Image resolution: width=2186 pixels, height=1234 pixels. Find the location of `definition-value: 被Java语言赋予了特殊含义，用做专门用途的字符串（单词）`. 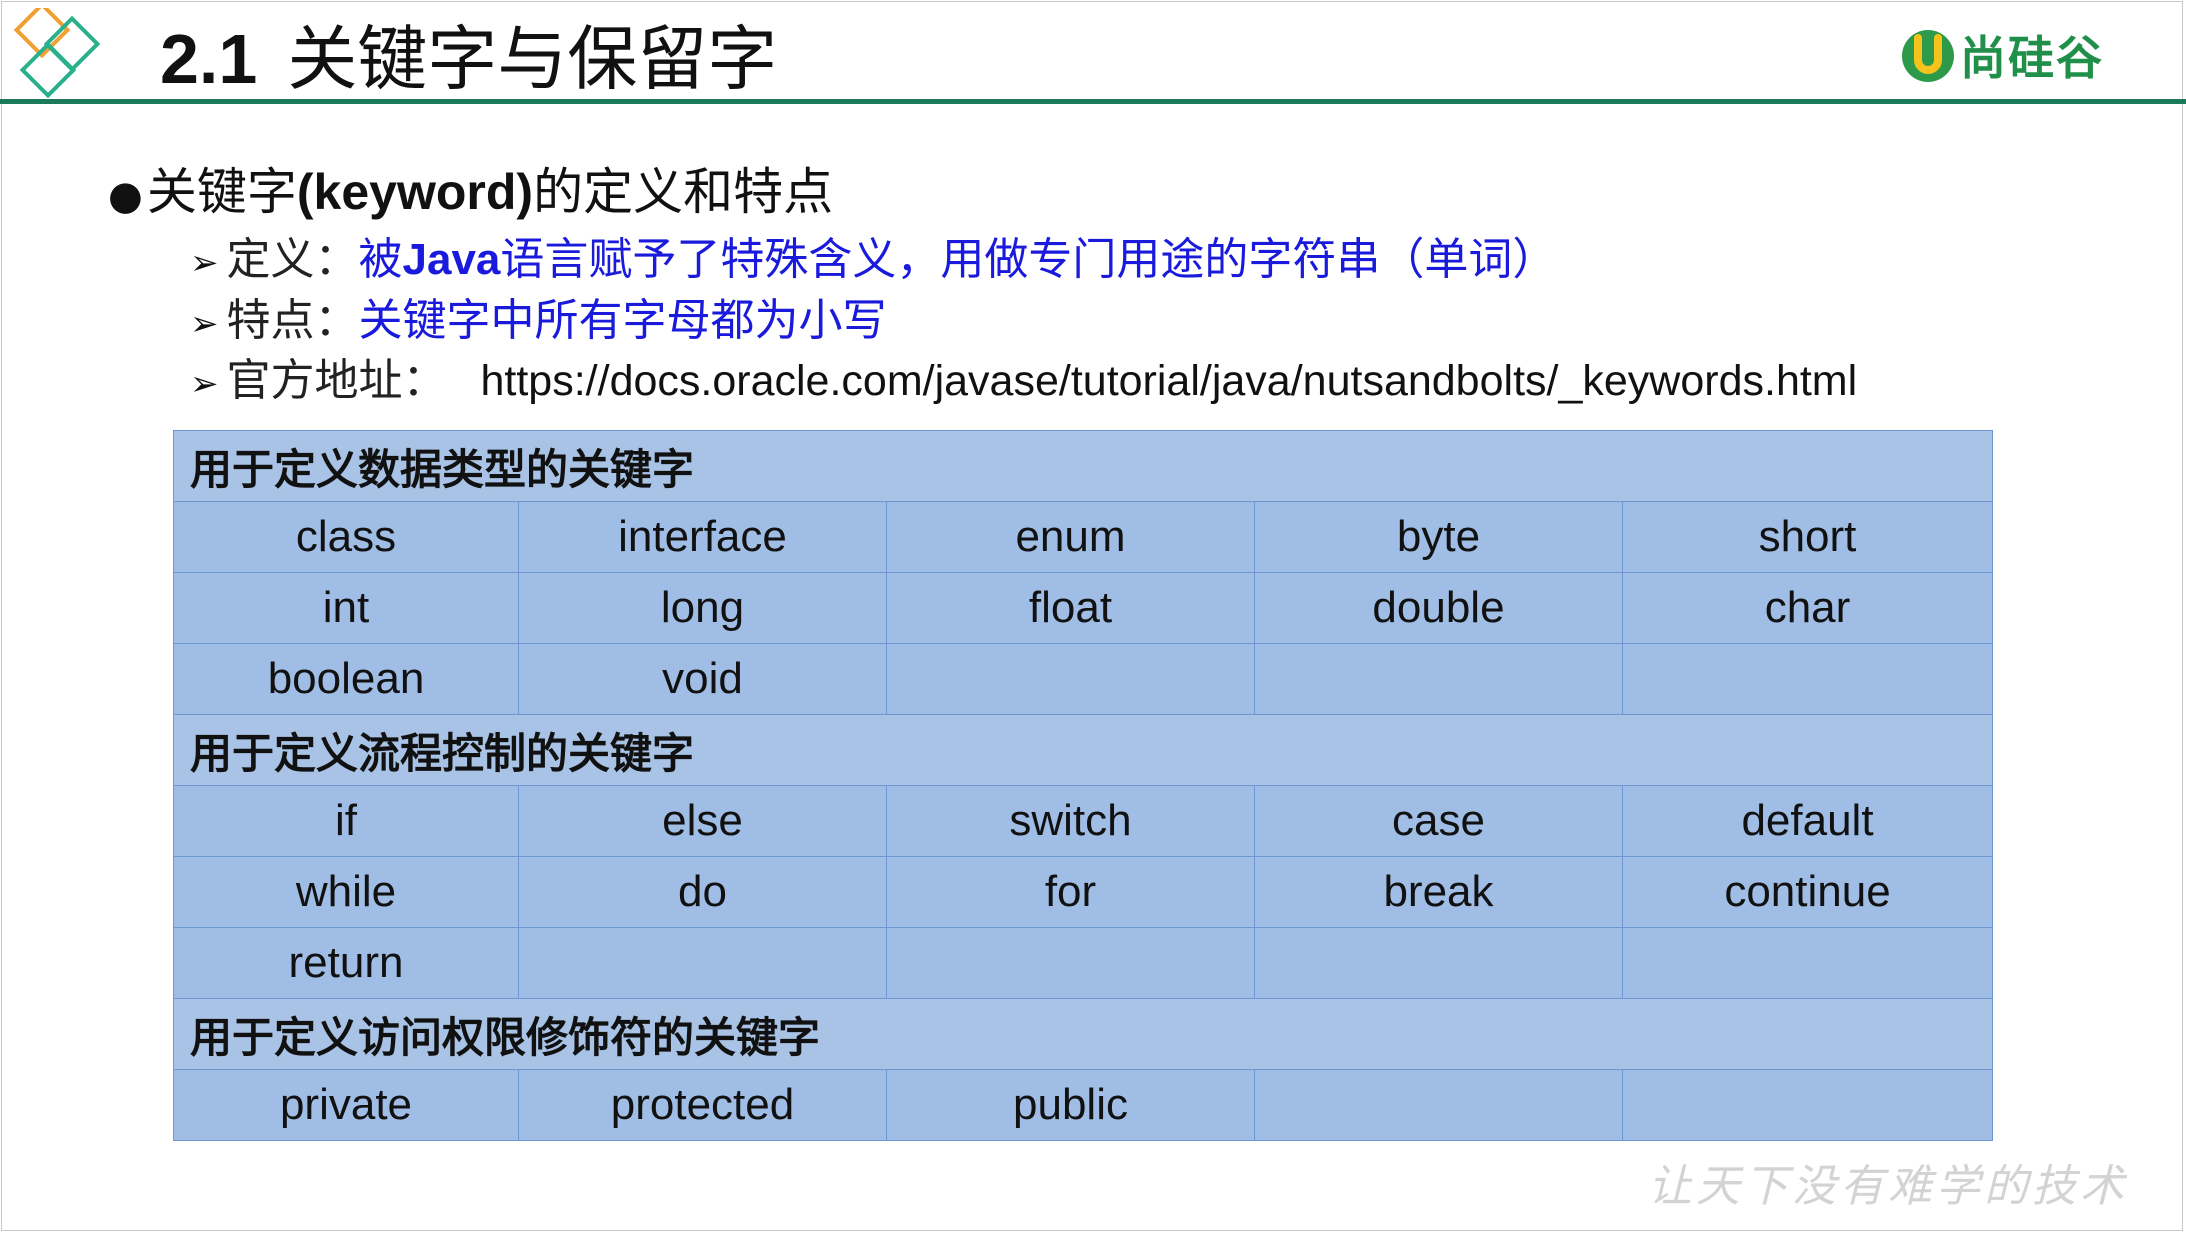

definition-value: 被Java语言赋予了特殊含义，用做专门用途的字符串（单词） is located at coordinates (958, 259).